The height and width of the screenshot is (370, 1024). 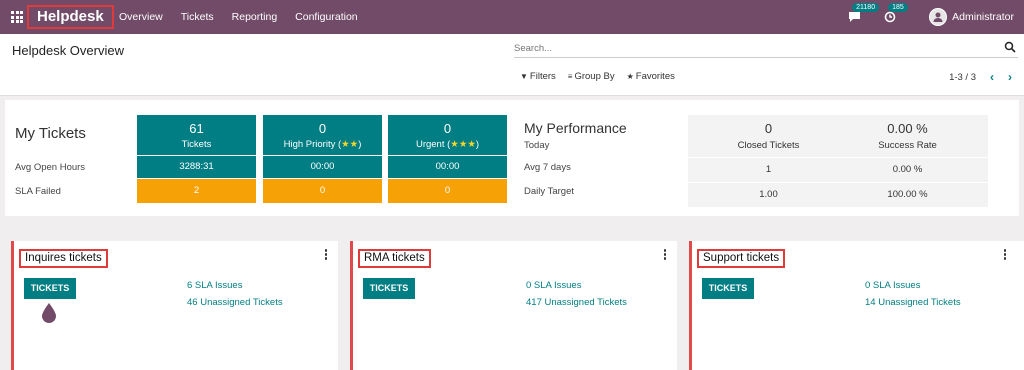 What do you see at coordinates (655, 76) in the screenshot?
I see `favorites-label: Favorites` at bounding box center [655, 76].